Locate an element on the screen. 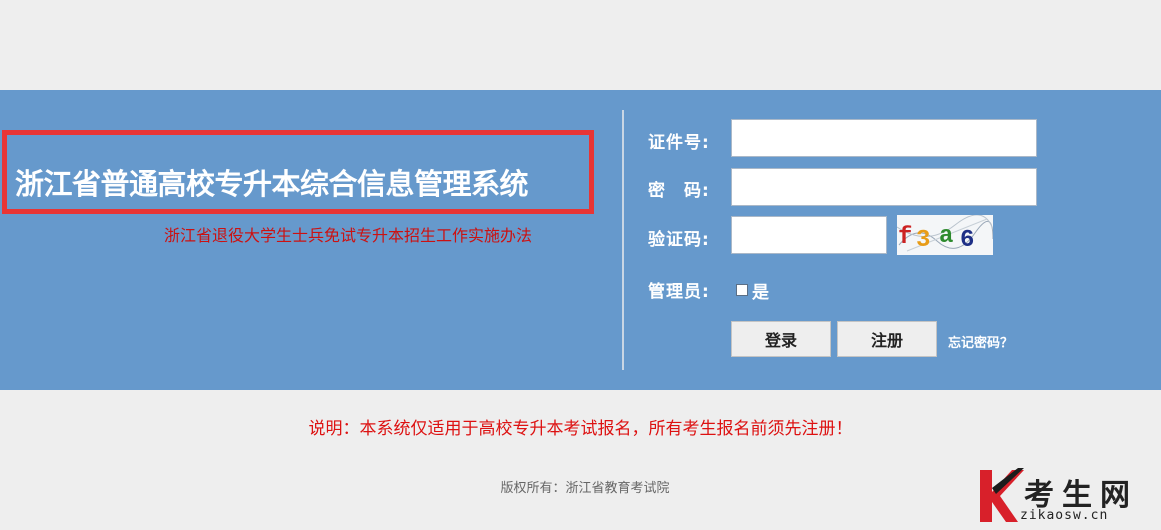 The image size is (1161, 530). title-frame: 浙江省普通高校专升本综合信息管理系统 is located at coordinates (298, 172).